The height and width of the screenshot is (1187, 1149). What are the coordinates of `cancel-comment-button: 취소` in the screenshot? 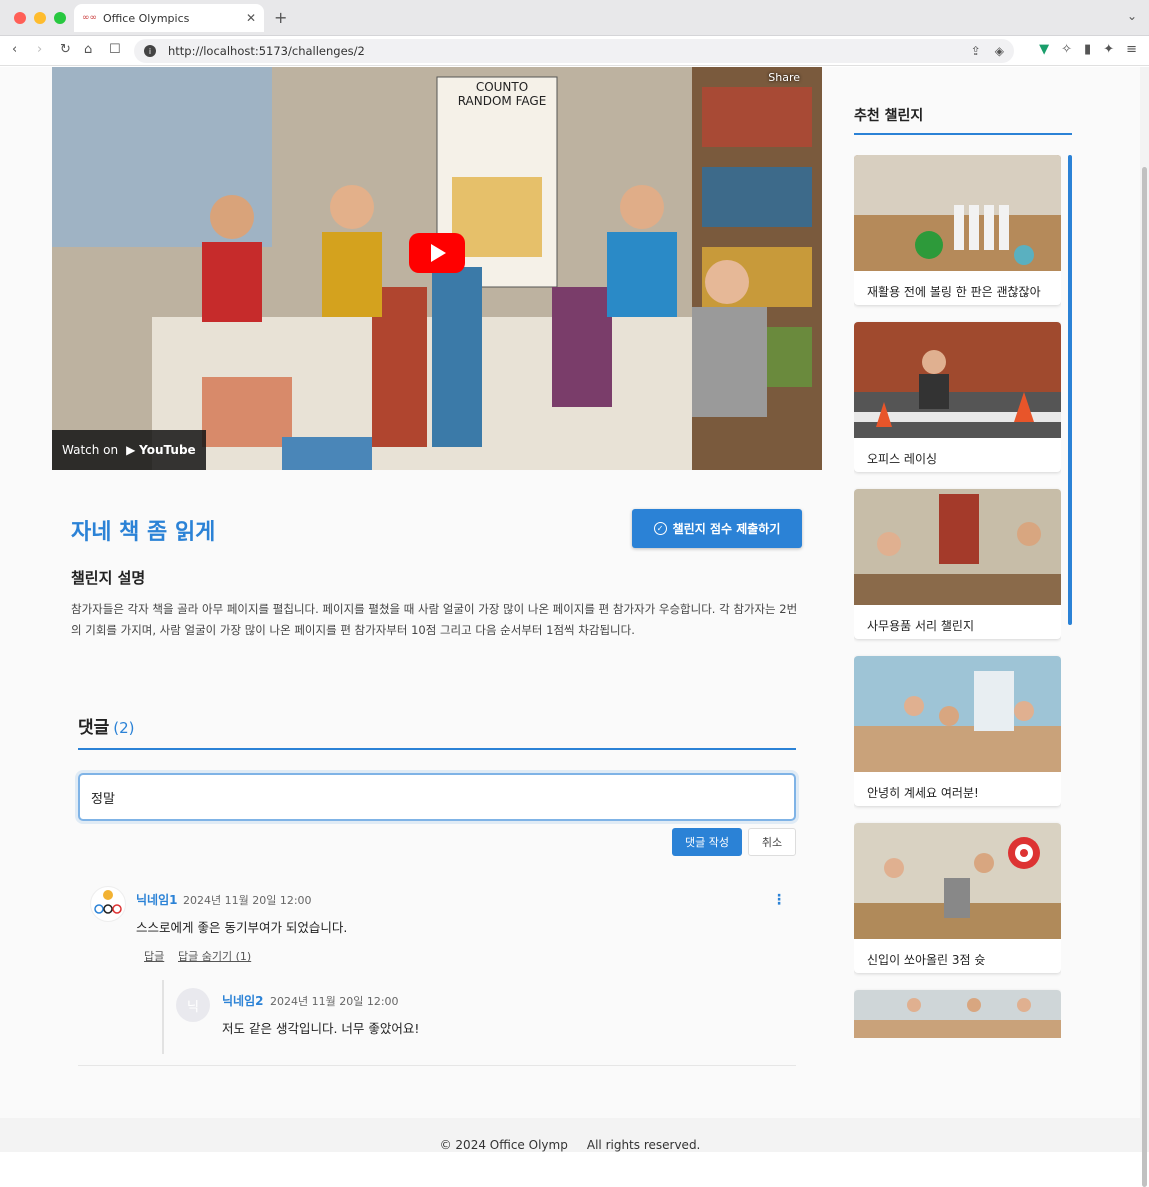 It's located at (772, 842).